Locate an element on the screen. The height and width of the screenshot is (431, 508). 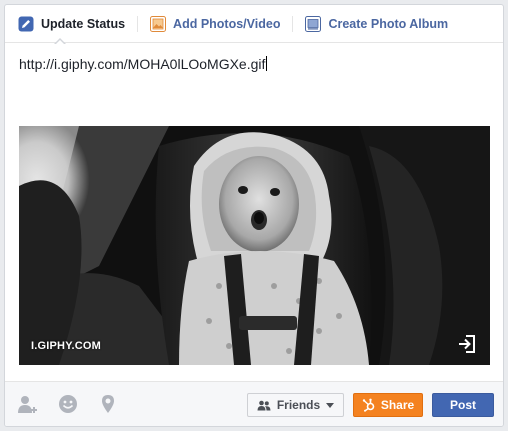
photo-icon is located at coordinates (158, 23).